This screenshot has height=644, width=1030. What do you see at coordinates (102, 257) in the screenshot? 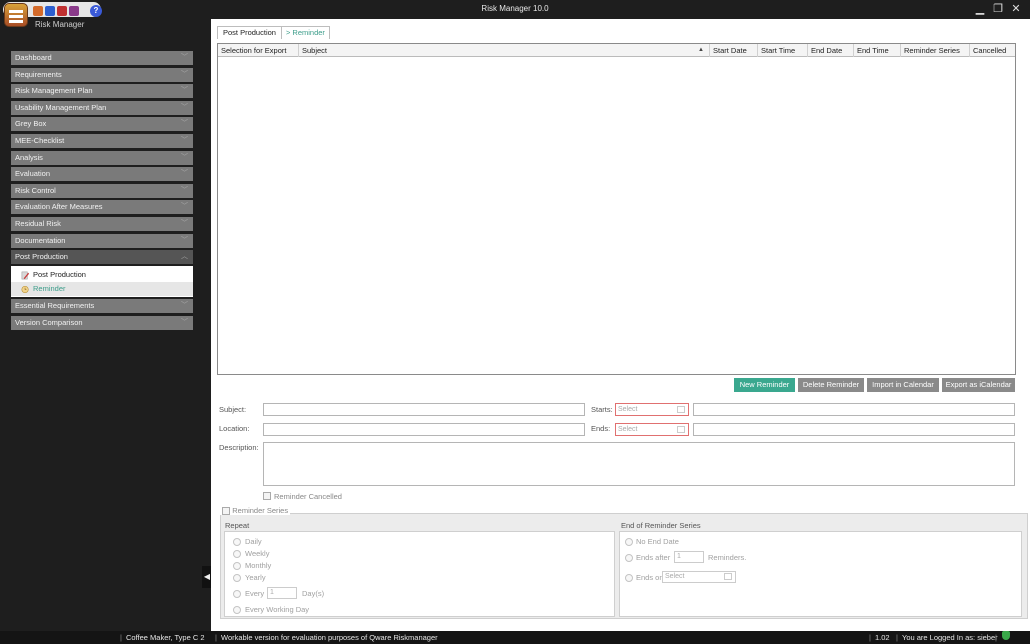
I see `sidebar-item-post-production: Post Production ︿` at bounding box center [102, 257].